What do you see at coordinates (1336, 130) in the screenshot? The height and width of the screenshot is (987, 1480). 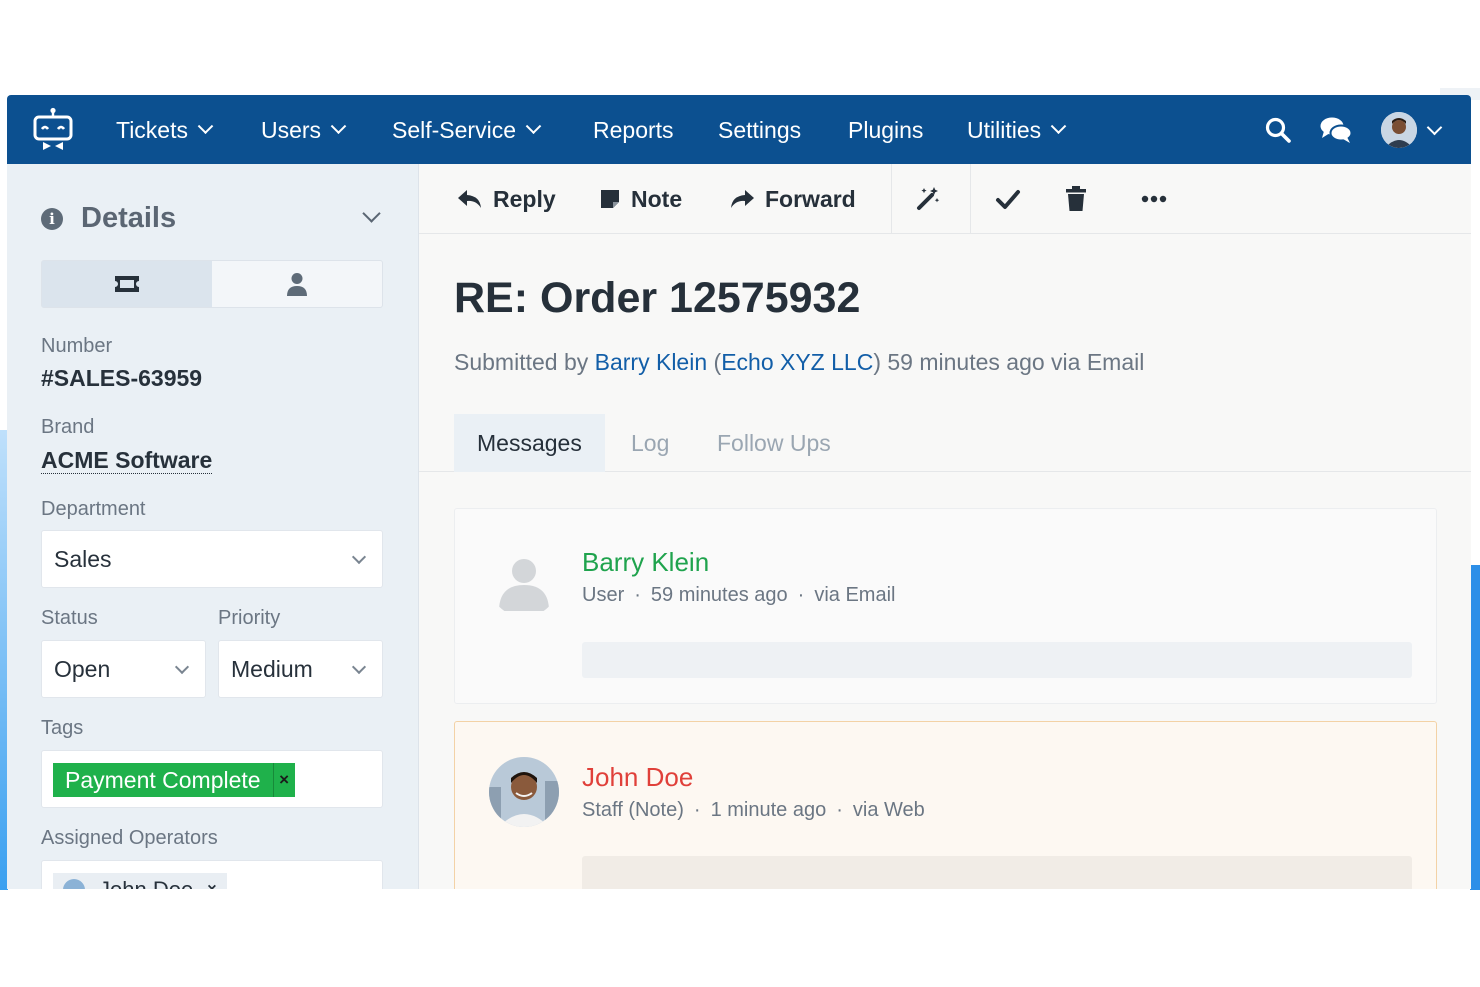 I see `chat-icon` at bounding box center [1336, 130].